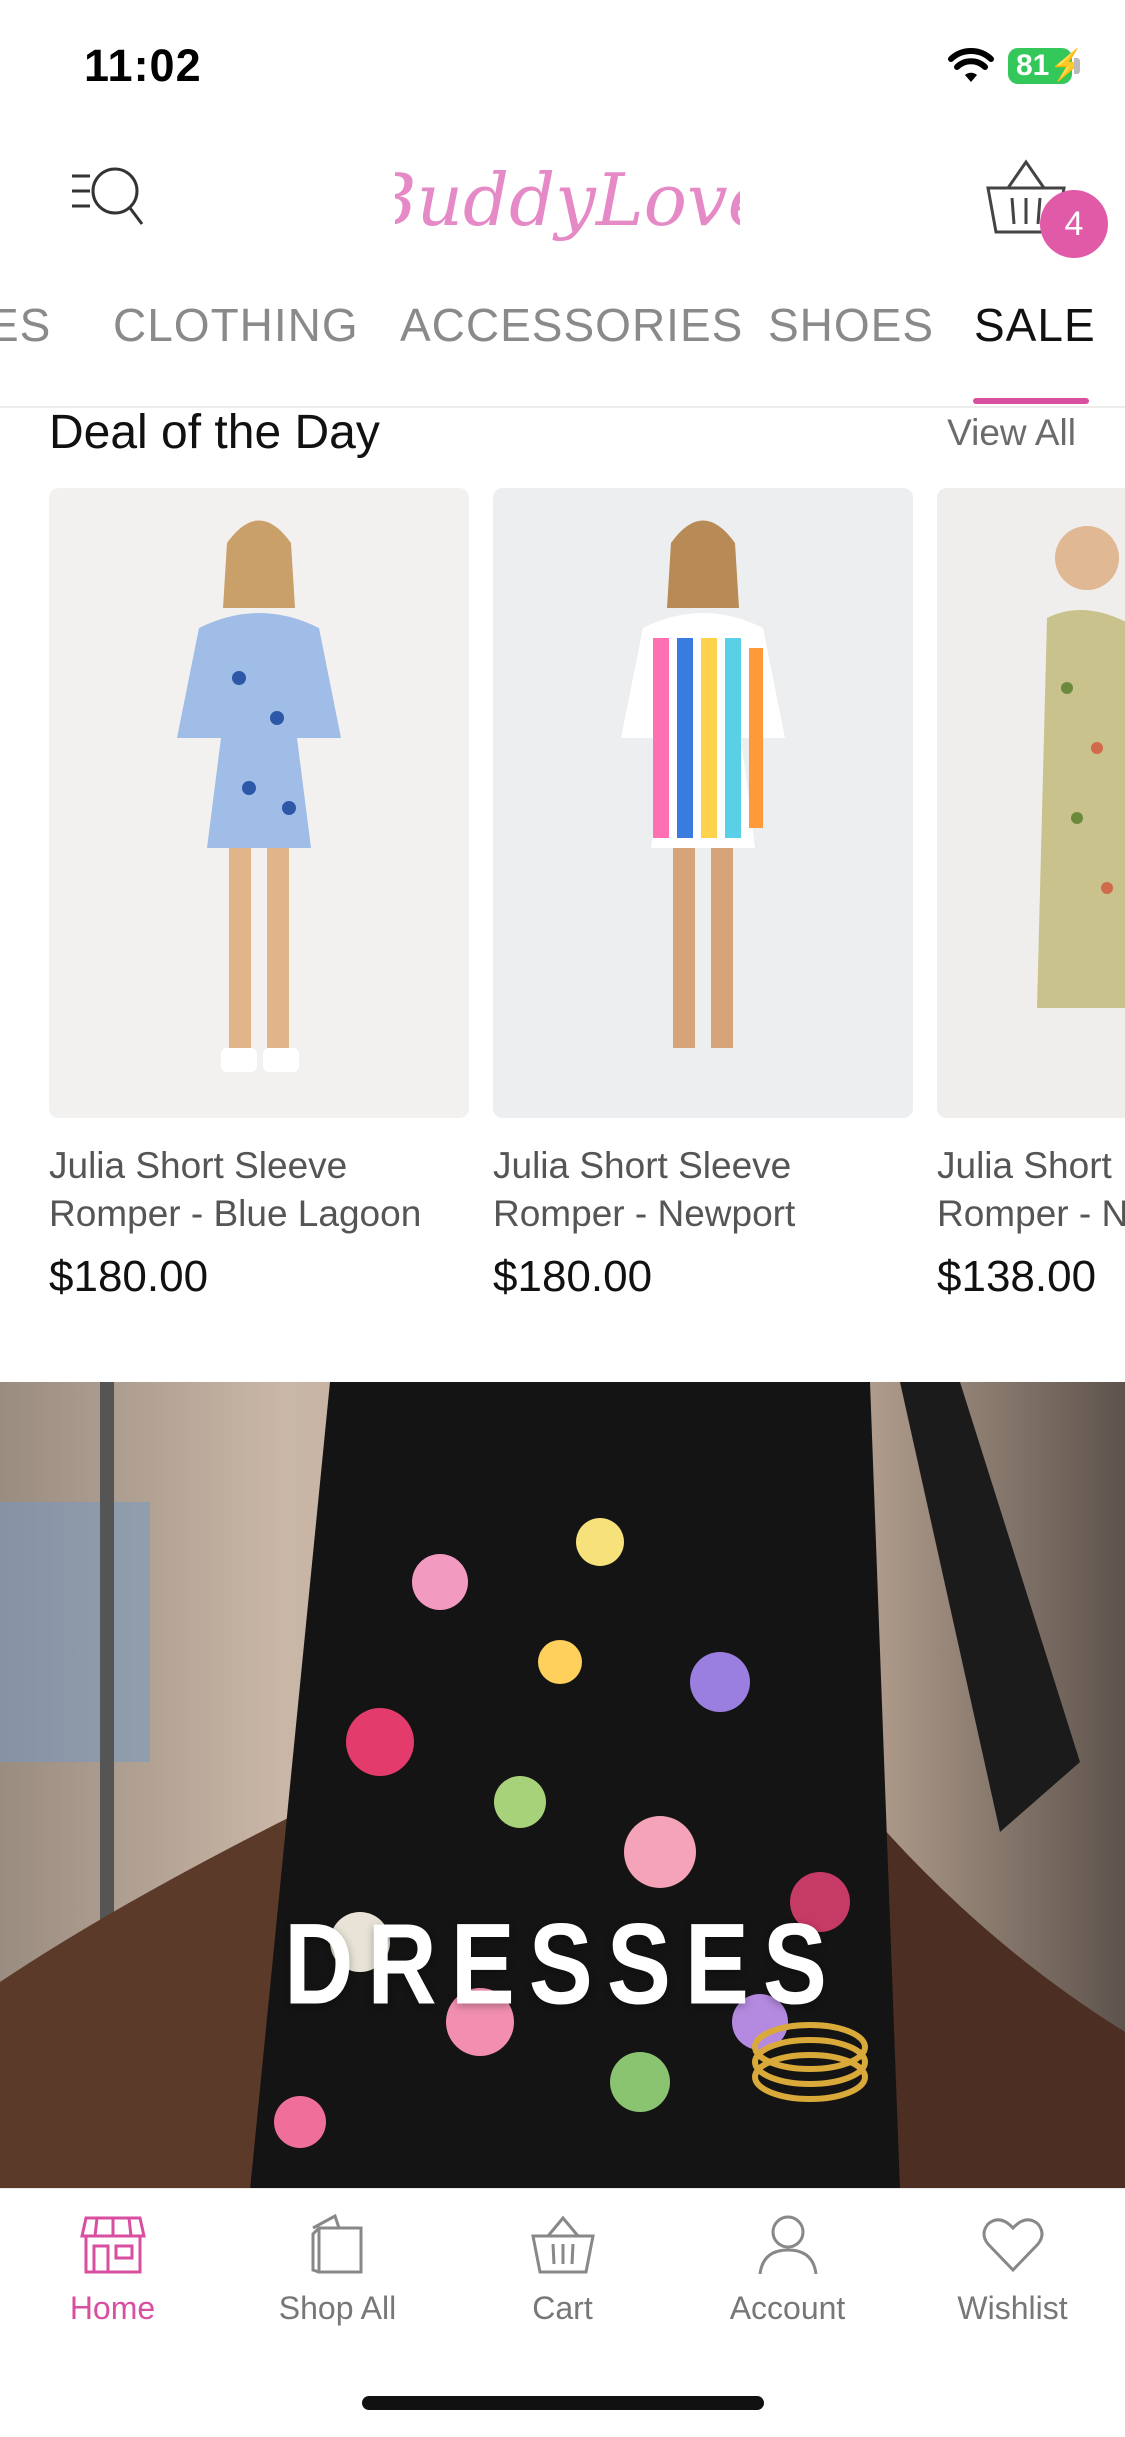 This screenshot has height=2437, width=1125. I want to click on status-time: 11:02, so click(143, 65).